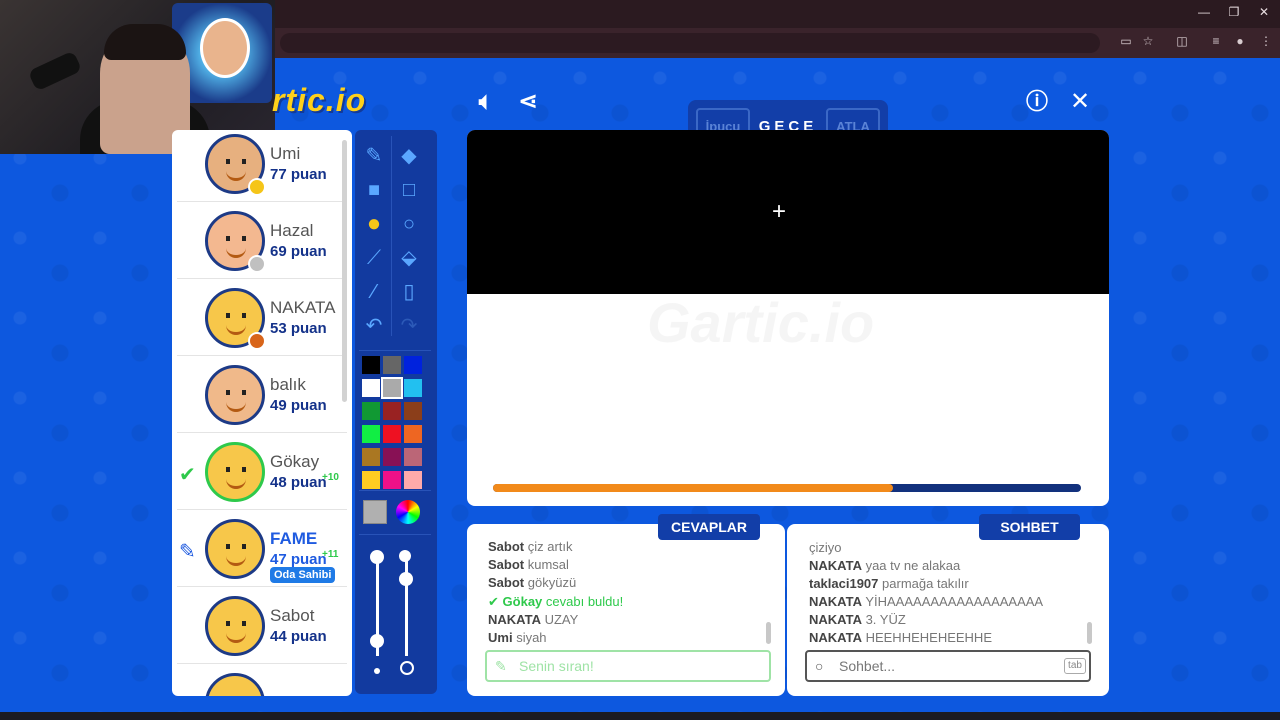  Describe the element at coordinates (1029, 527) in the screenshot. I see `chat-header: SOHBET` at that location.